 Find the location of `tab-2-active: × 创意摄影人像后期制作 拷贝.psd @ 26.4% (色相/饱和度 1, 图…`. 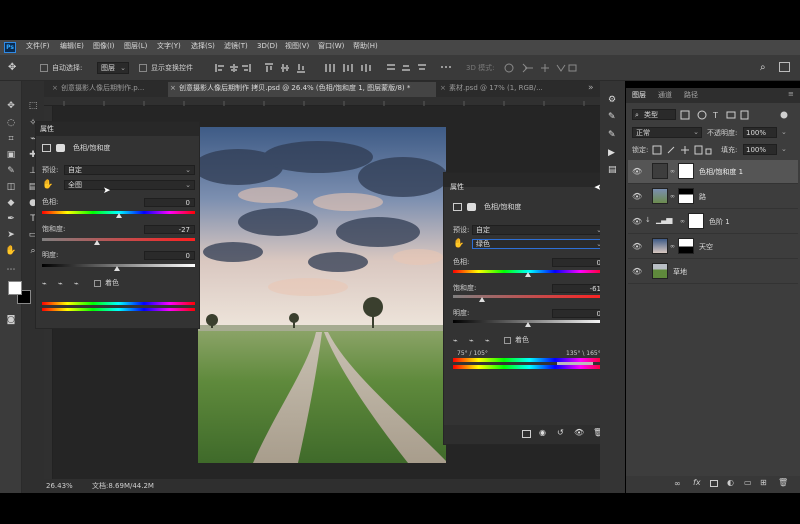

tab-2-active: × 创意摄影人像后期制作 拷贝.psd @ 26.4% (色相/饱和度 1, 图… is located at coordinates (302, 89).